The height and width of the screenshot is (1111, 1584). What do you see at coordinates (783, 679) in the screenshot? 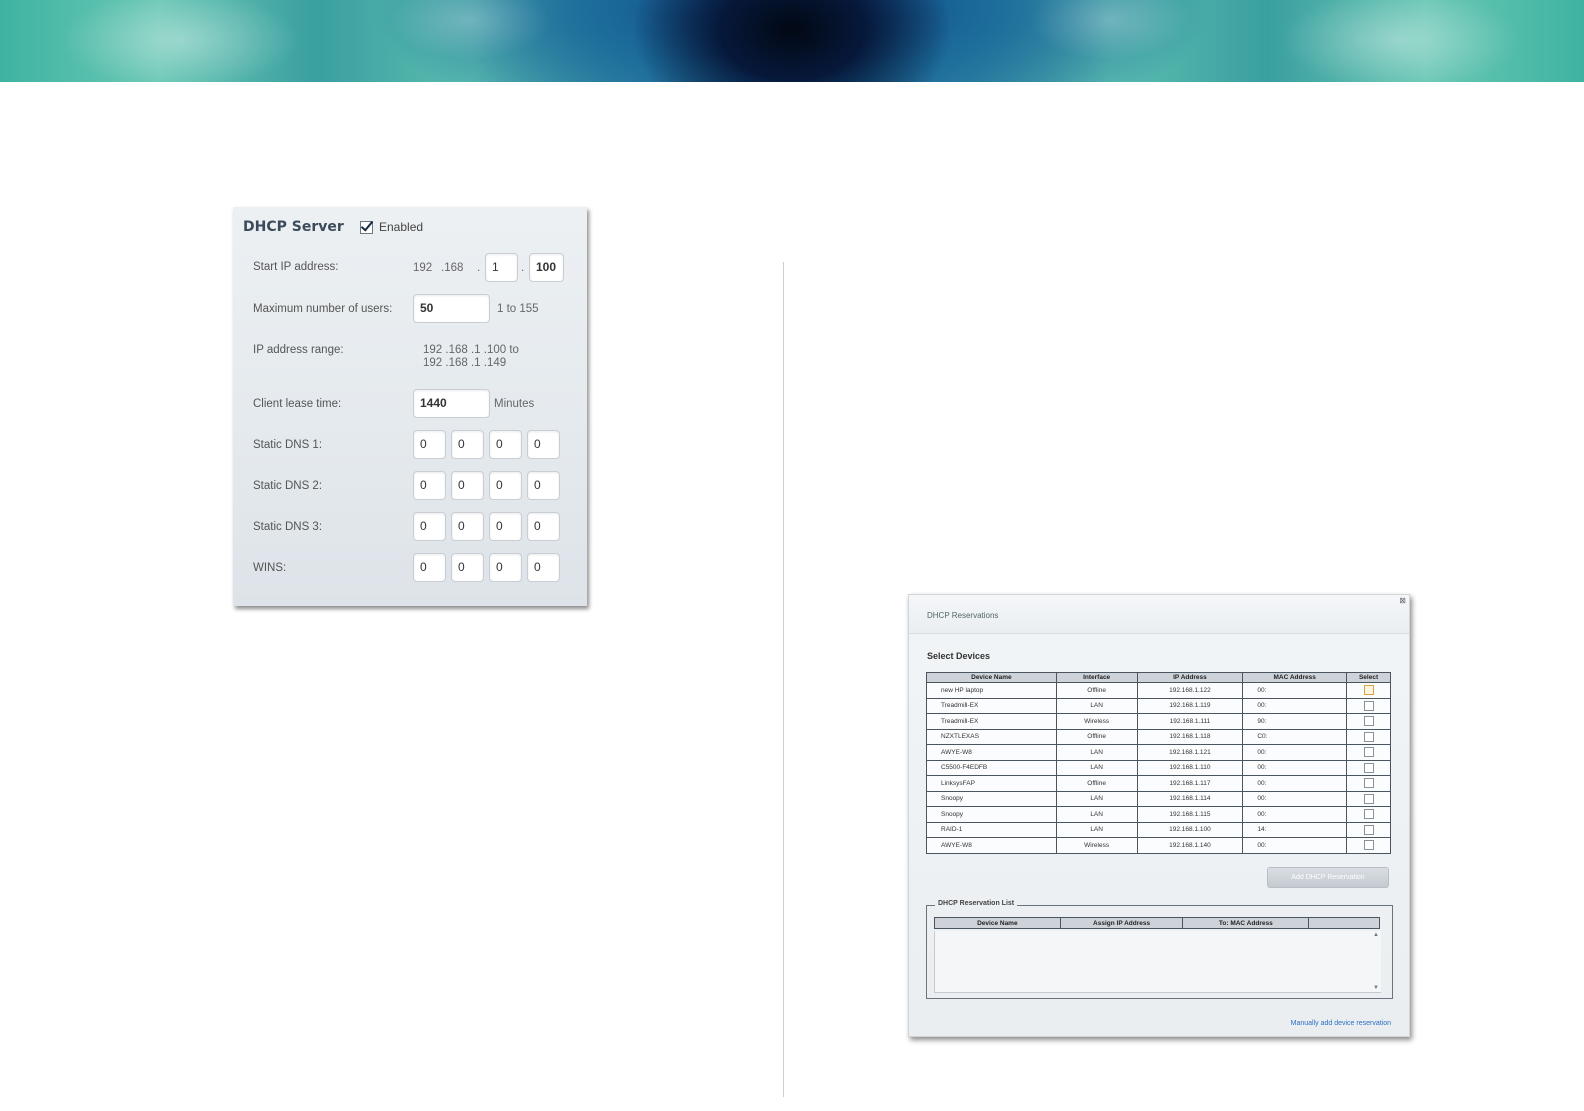
I see `column-divider` at bounding box center [783, 679].